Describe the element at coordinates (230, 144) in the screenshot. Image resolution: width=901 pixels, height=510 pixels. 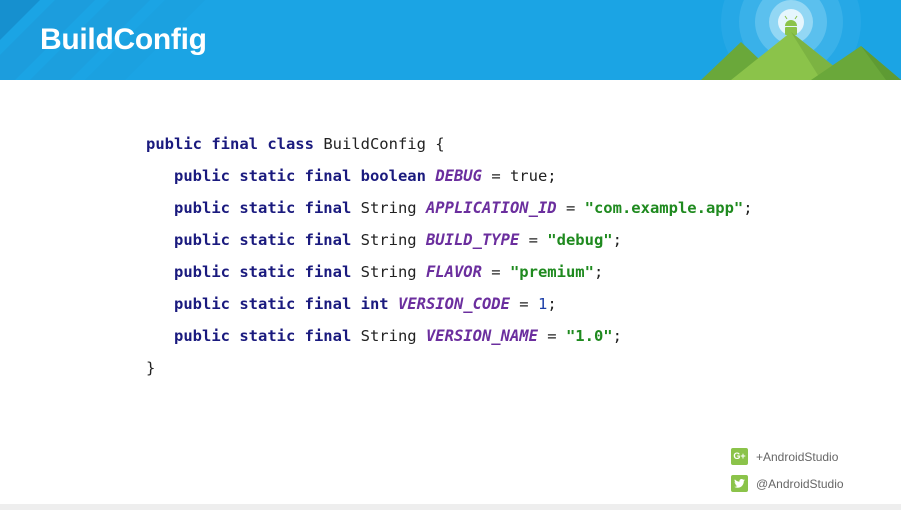
I see `code-keyword: public final class` at that location.